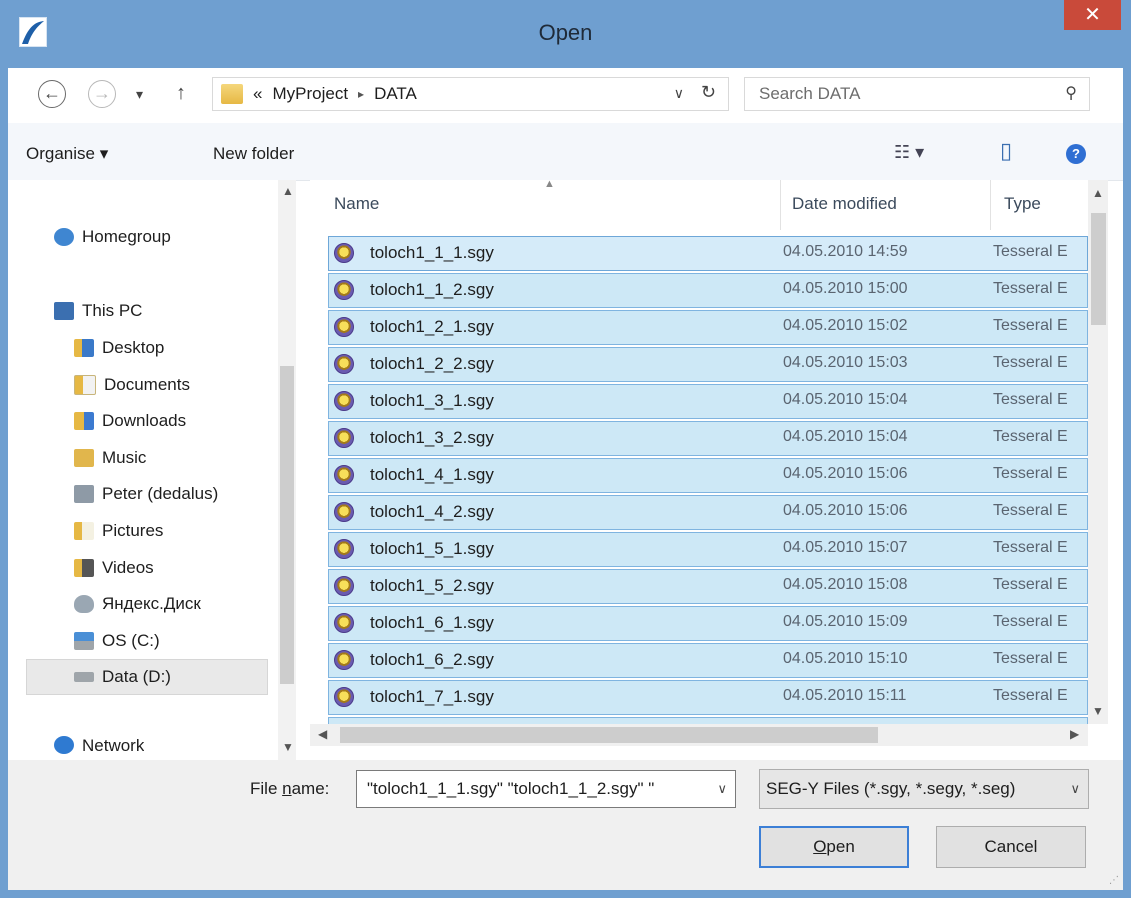 Image resolution: width=1131 pixels, height=898 pixels. Describe the element at coordinates (834, 847) in the screenshot. I see `open-button: Open` at that location.